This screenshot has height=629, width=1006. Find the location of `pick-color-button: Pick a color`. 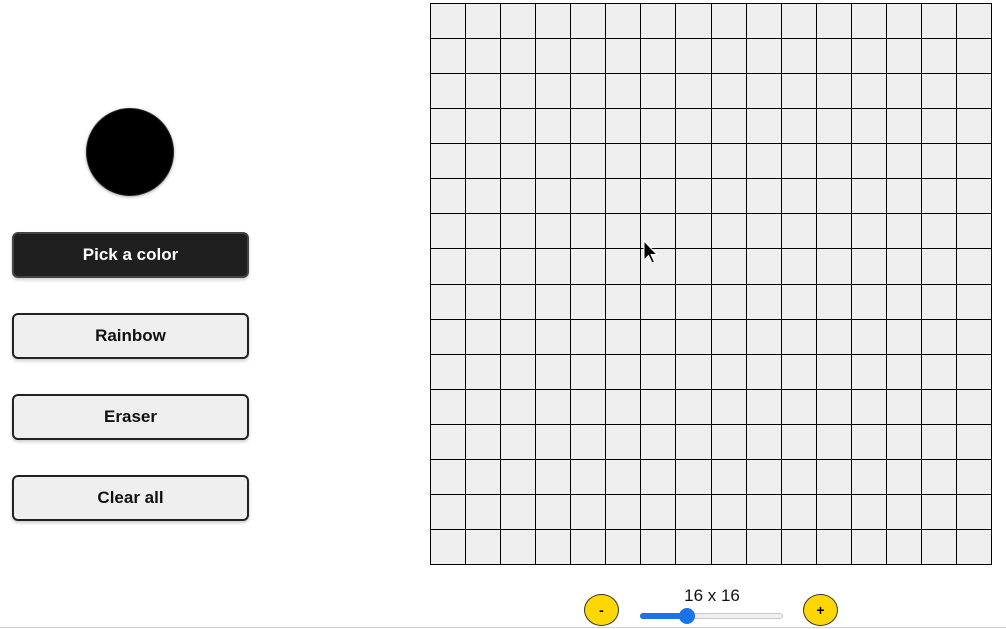

pick-color-button: Pick a color is located at coordinates (130, 255).